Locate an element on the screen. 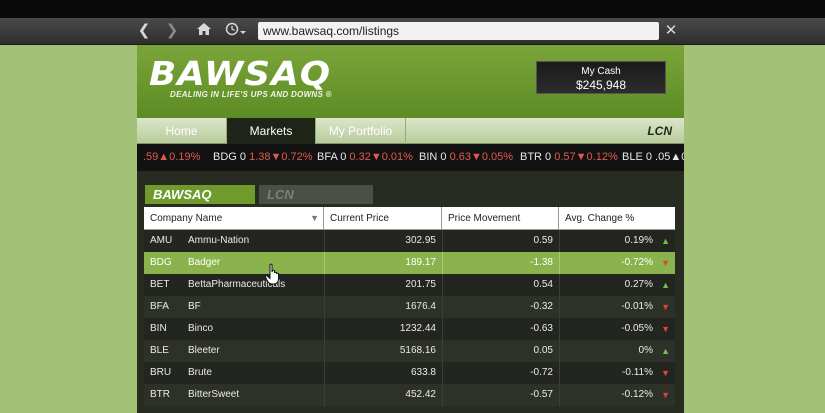  cell-symbol: BFA is located at coordinates (168, 307).